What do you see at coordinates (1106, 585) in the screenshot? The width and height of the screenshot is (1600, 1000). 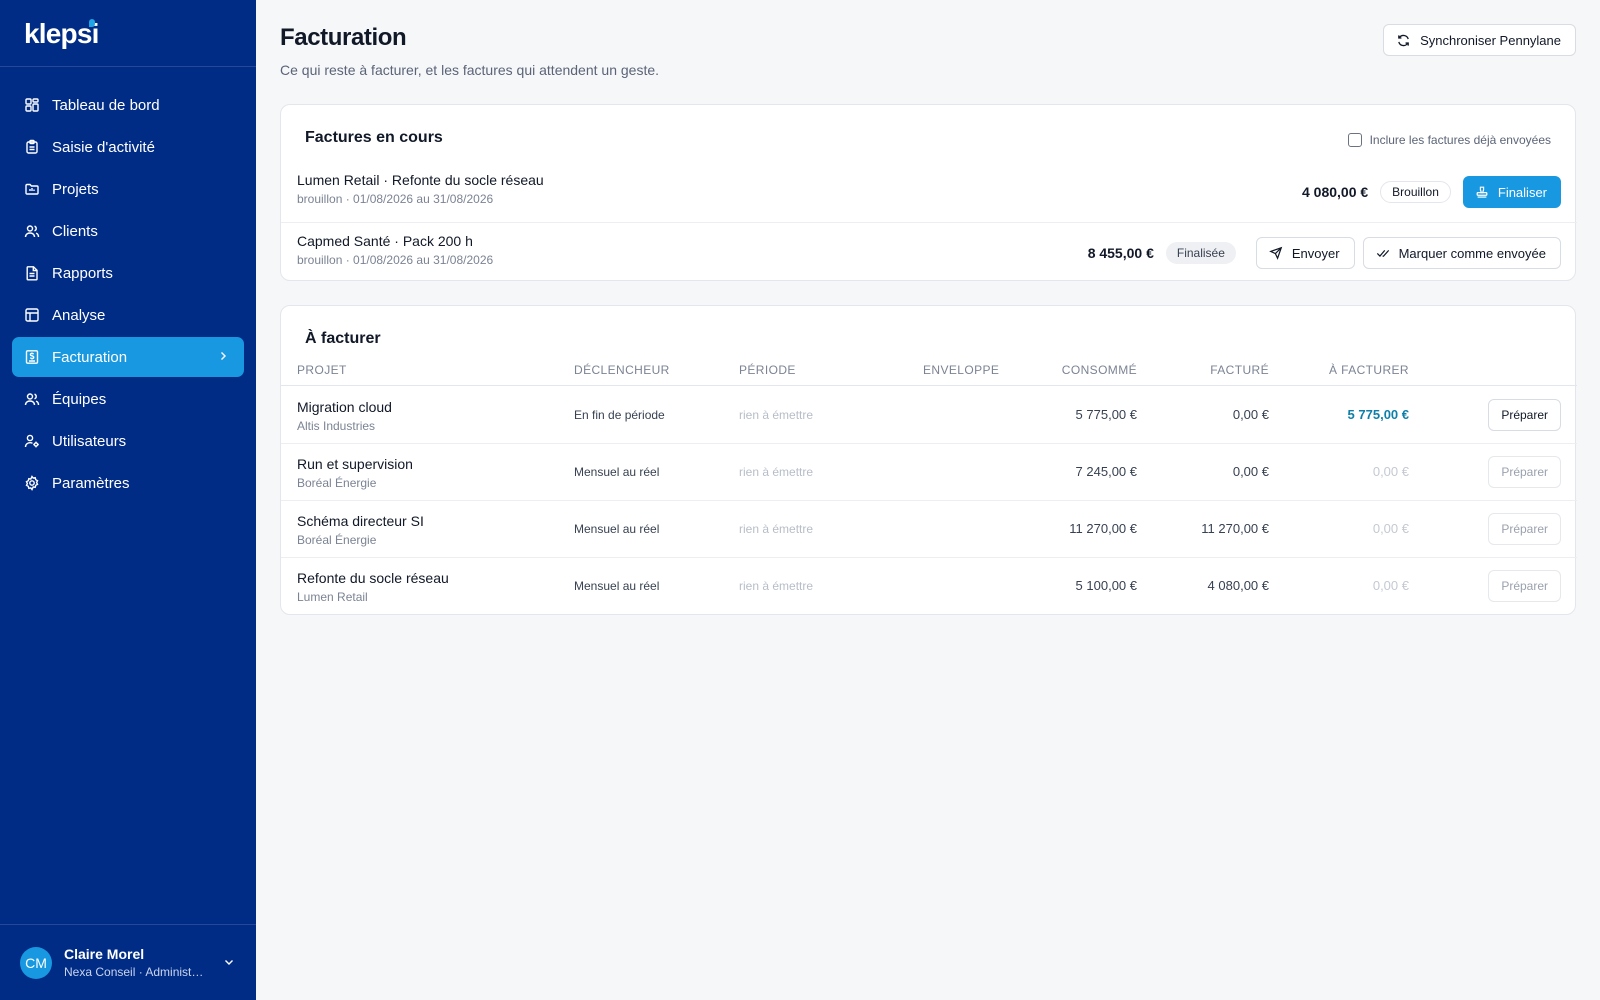 I see `consumed-cell: 5 100,00 €` at bounding box center [1106, 585].